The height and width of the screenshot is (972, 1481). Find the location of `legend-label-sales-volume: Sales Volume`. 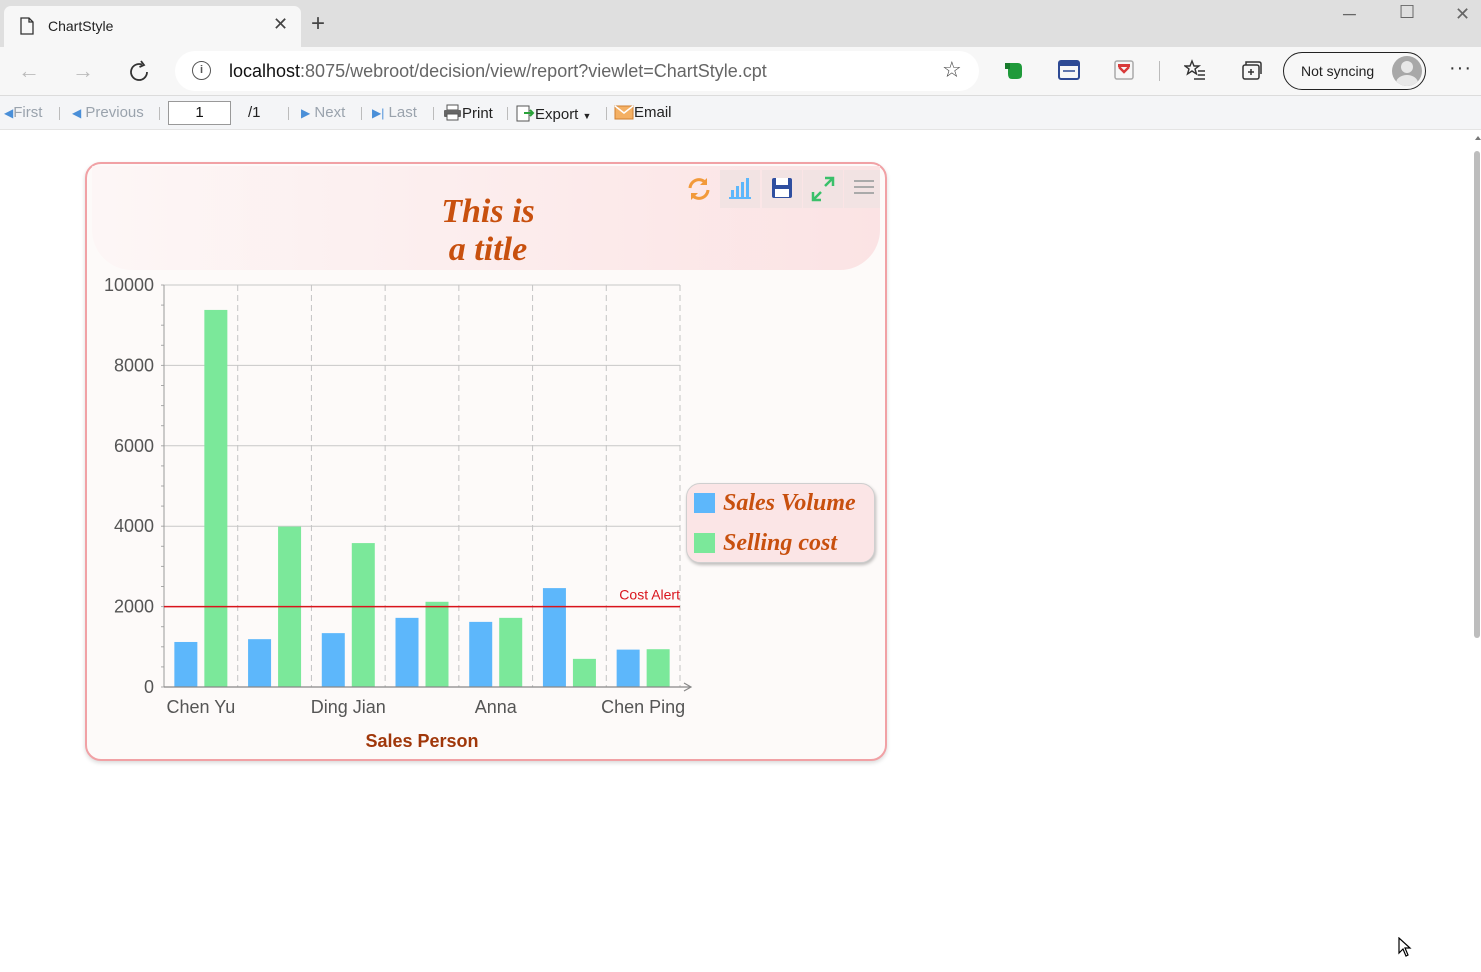

legend-label-sales-volume: Sales Volume is located at coordinates (789, 503).